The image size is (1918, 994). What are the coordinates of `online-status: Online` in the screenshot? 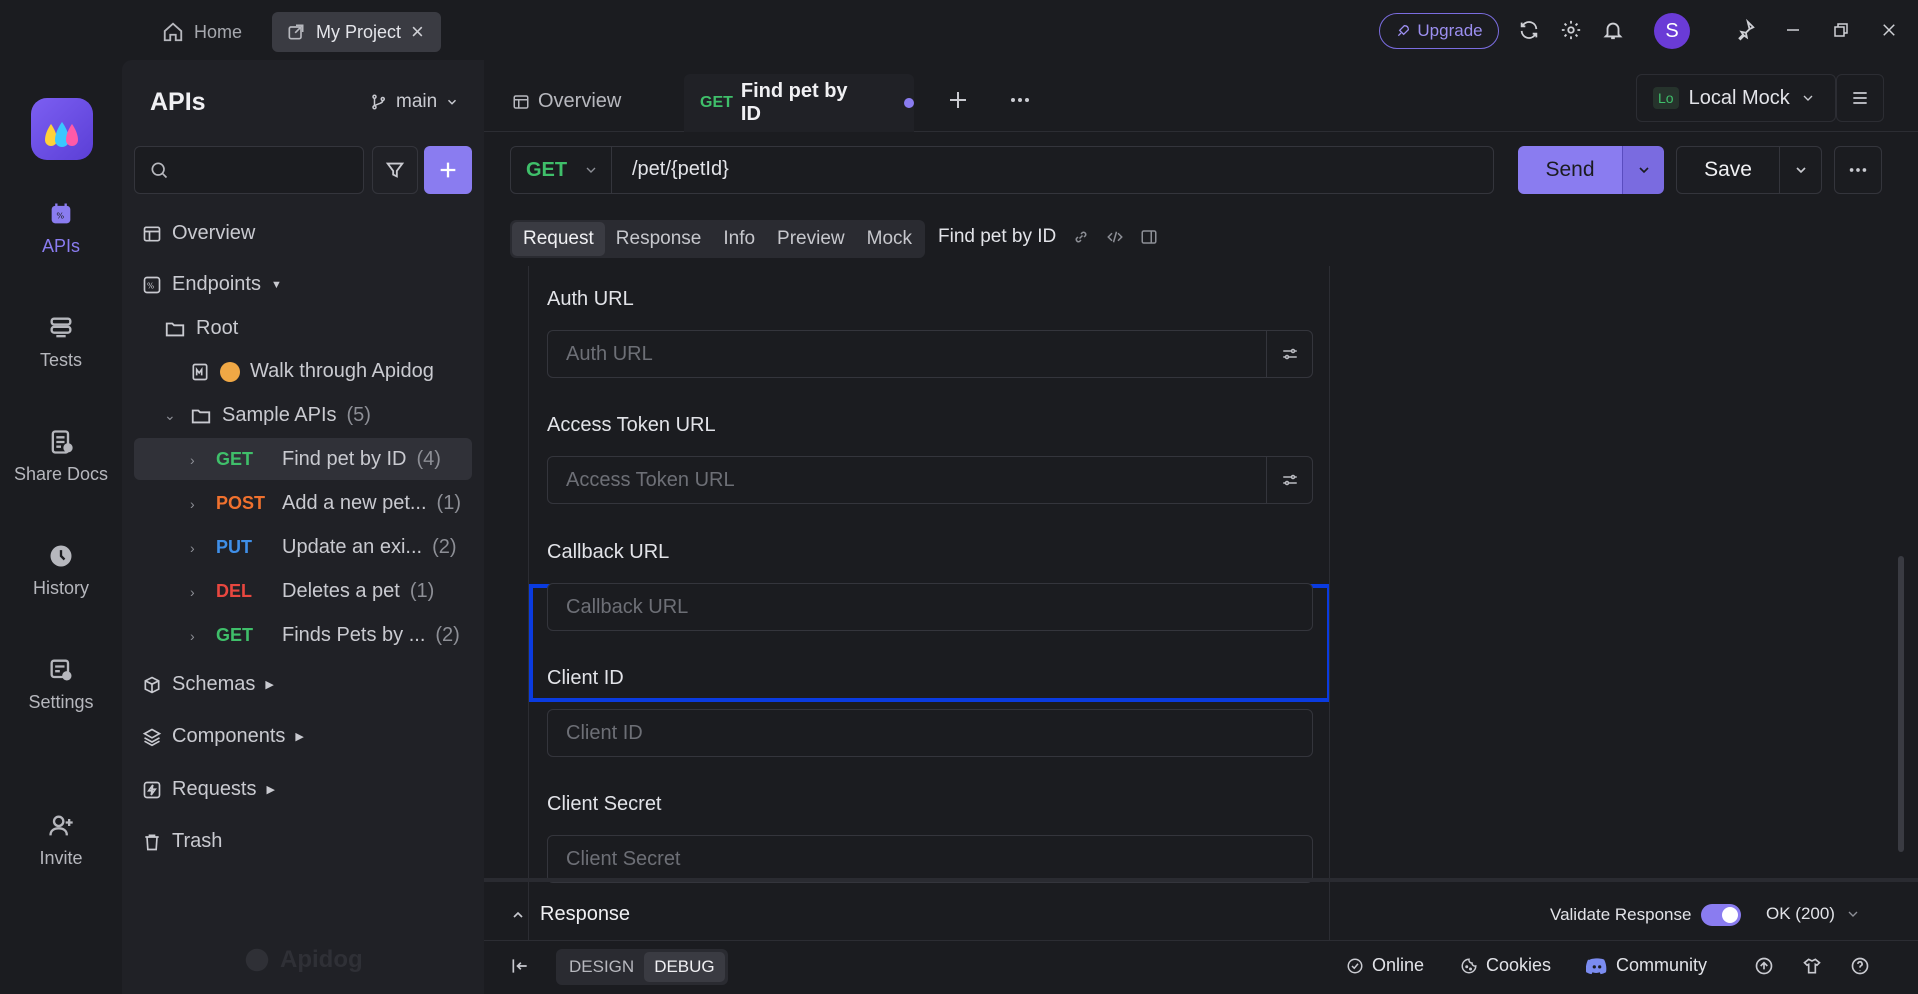 It's located at (1385, 965).